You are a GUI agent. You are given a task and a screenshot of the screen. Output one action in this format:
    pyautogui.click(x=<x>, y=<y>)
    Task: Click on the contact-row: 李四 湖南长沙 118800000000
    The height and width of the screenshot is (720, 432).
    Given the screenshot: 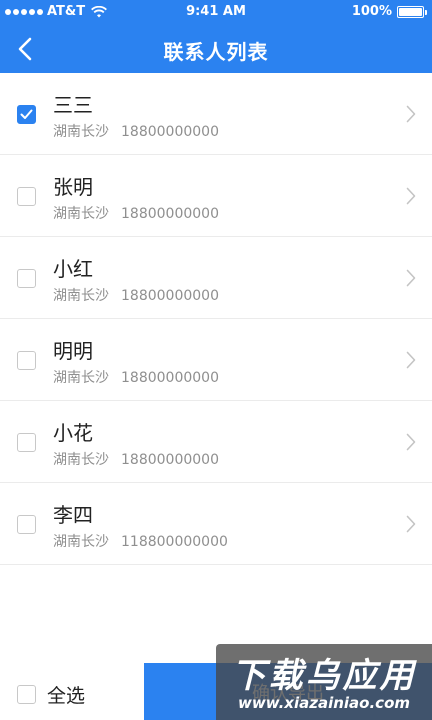 What is the action you would take?
    pyautogui.click(x=216, y=524)
    